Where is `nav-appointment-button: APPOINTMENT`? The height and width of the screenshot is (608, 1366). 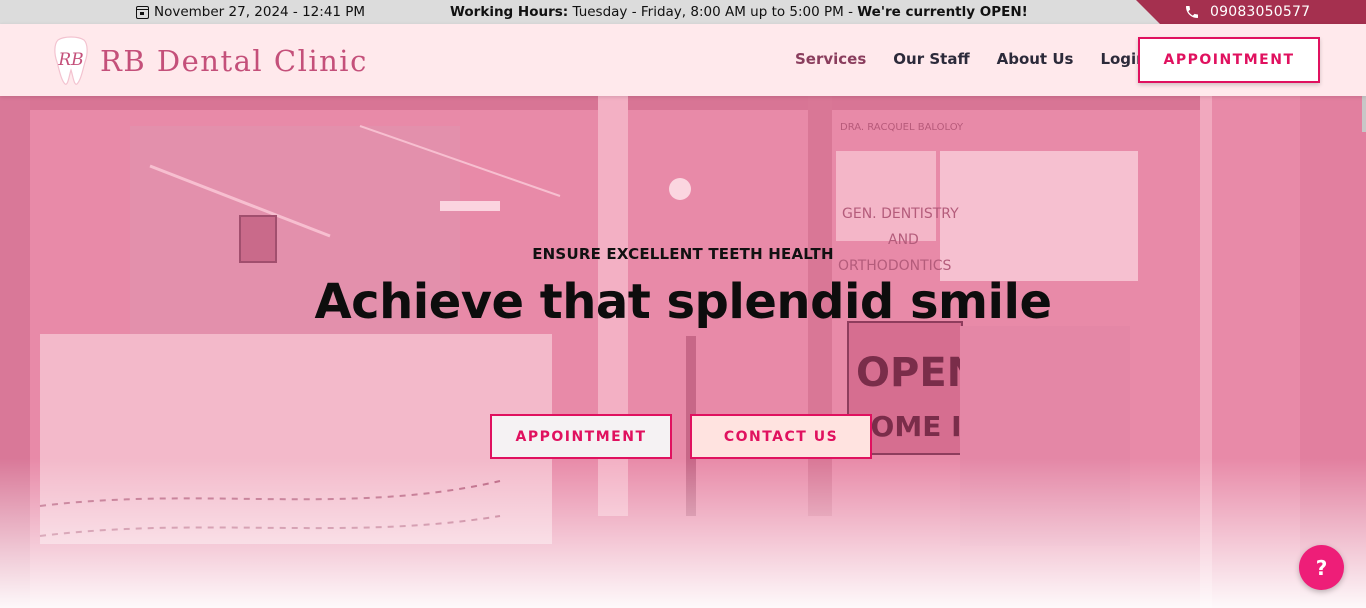
nav-appointment-button: APPOINTMENT is located at coordinates (1229, 60).